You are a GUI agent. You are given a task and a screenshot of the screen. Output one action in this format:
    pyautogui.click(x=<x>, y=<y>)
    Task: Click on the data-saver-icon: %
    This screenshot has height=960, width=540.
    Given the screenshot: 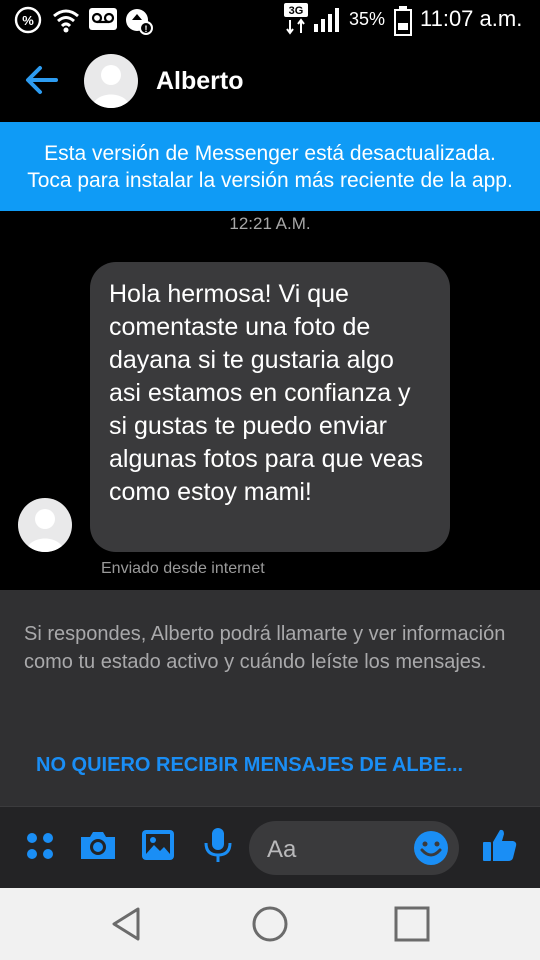 What is the action you would take?
    pyautogui.click(x=28, y=20)
    